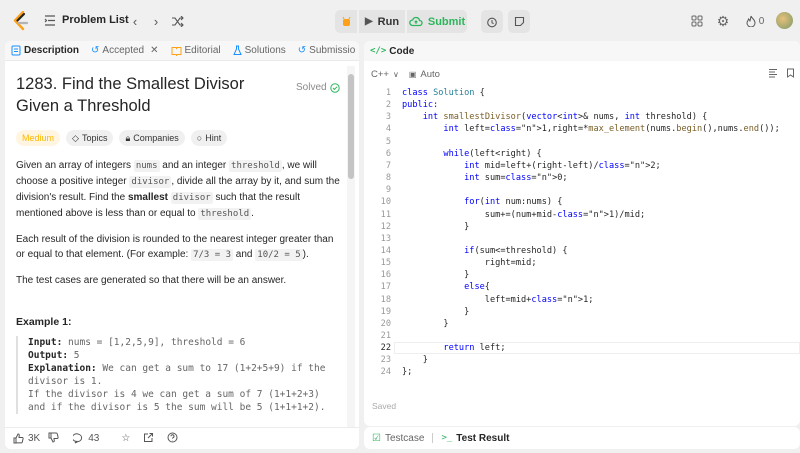 This screenshot has height=453, width=800. What do you see at coordinates (407, 372) in the screenshot?
I see `code-line: };` at bounding box center [407, 372].